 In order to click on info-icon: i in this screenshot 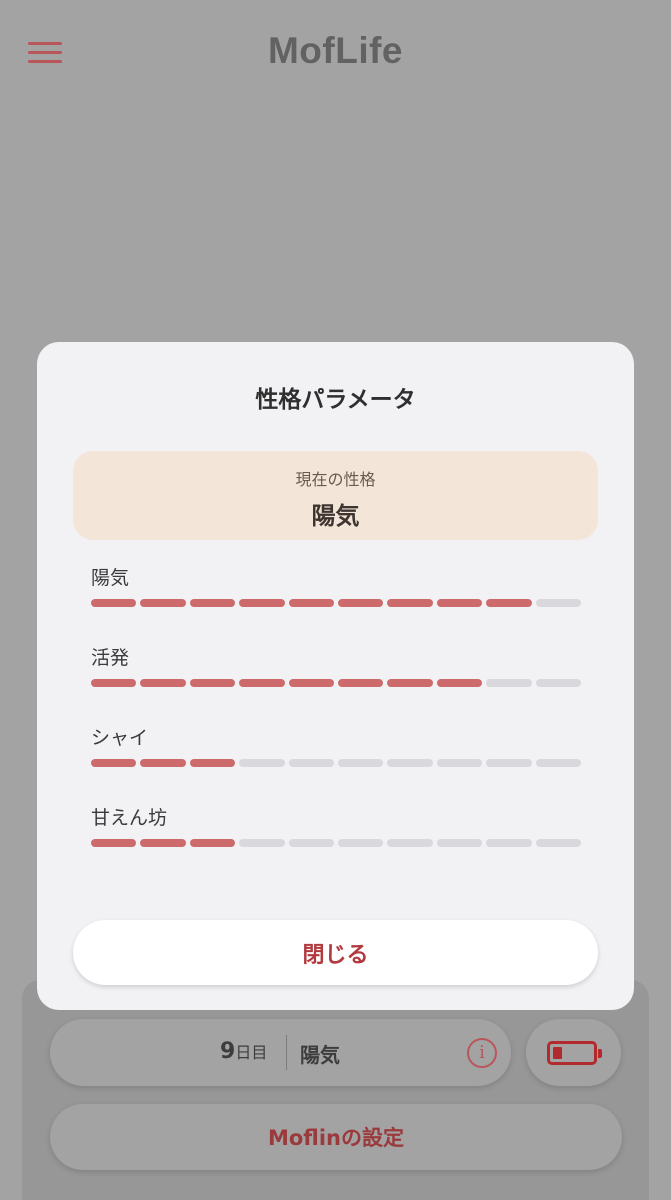, I will do `click(482, 1053)`.